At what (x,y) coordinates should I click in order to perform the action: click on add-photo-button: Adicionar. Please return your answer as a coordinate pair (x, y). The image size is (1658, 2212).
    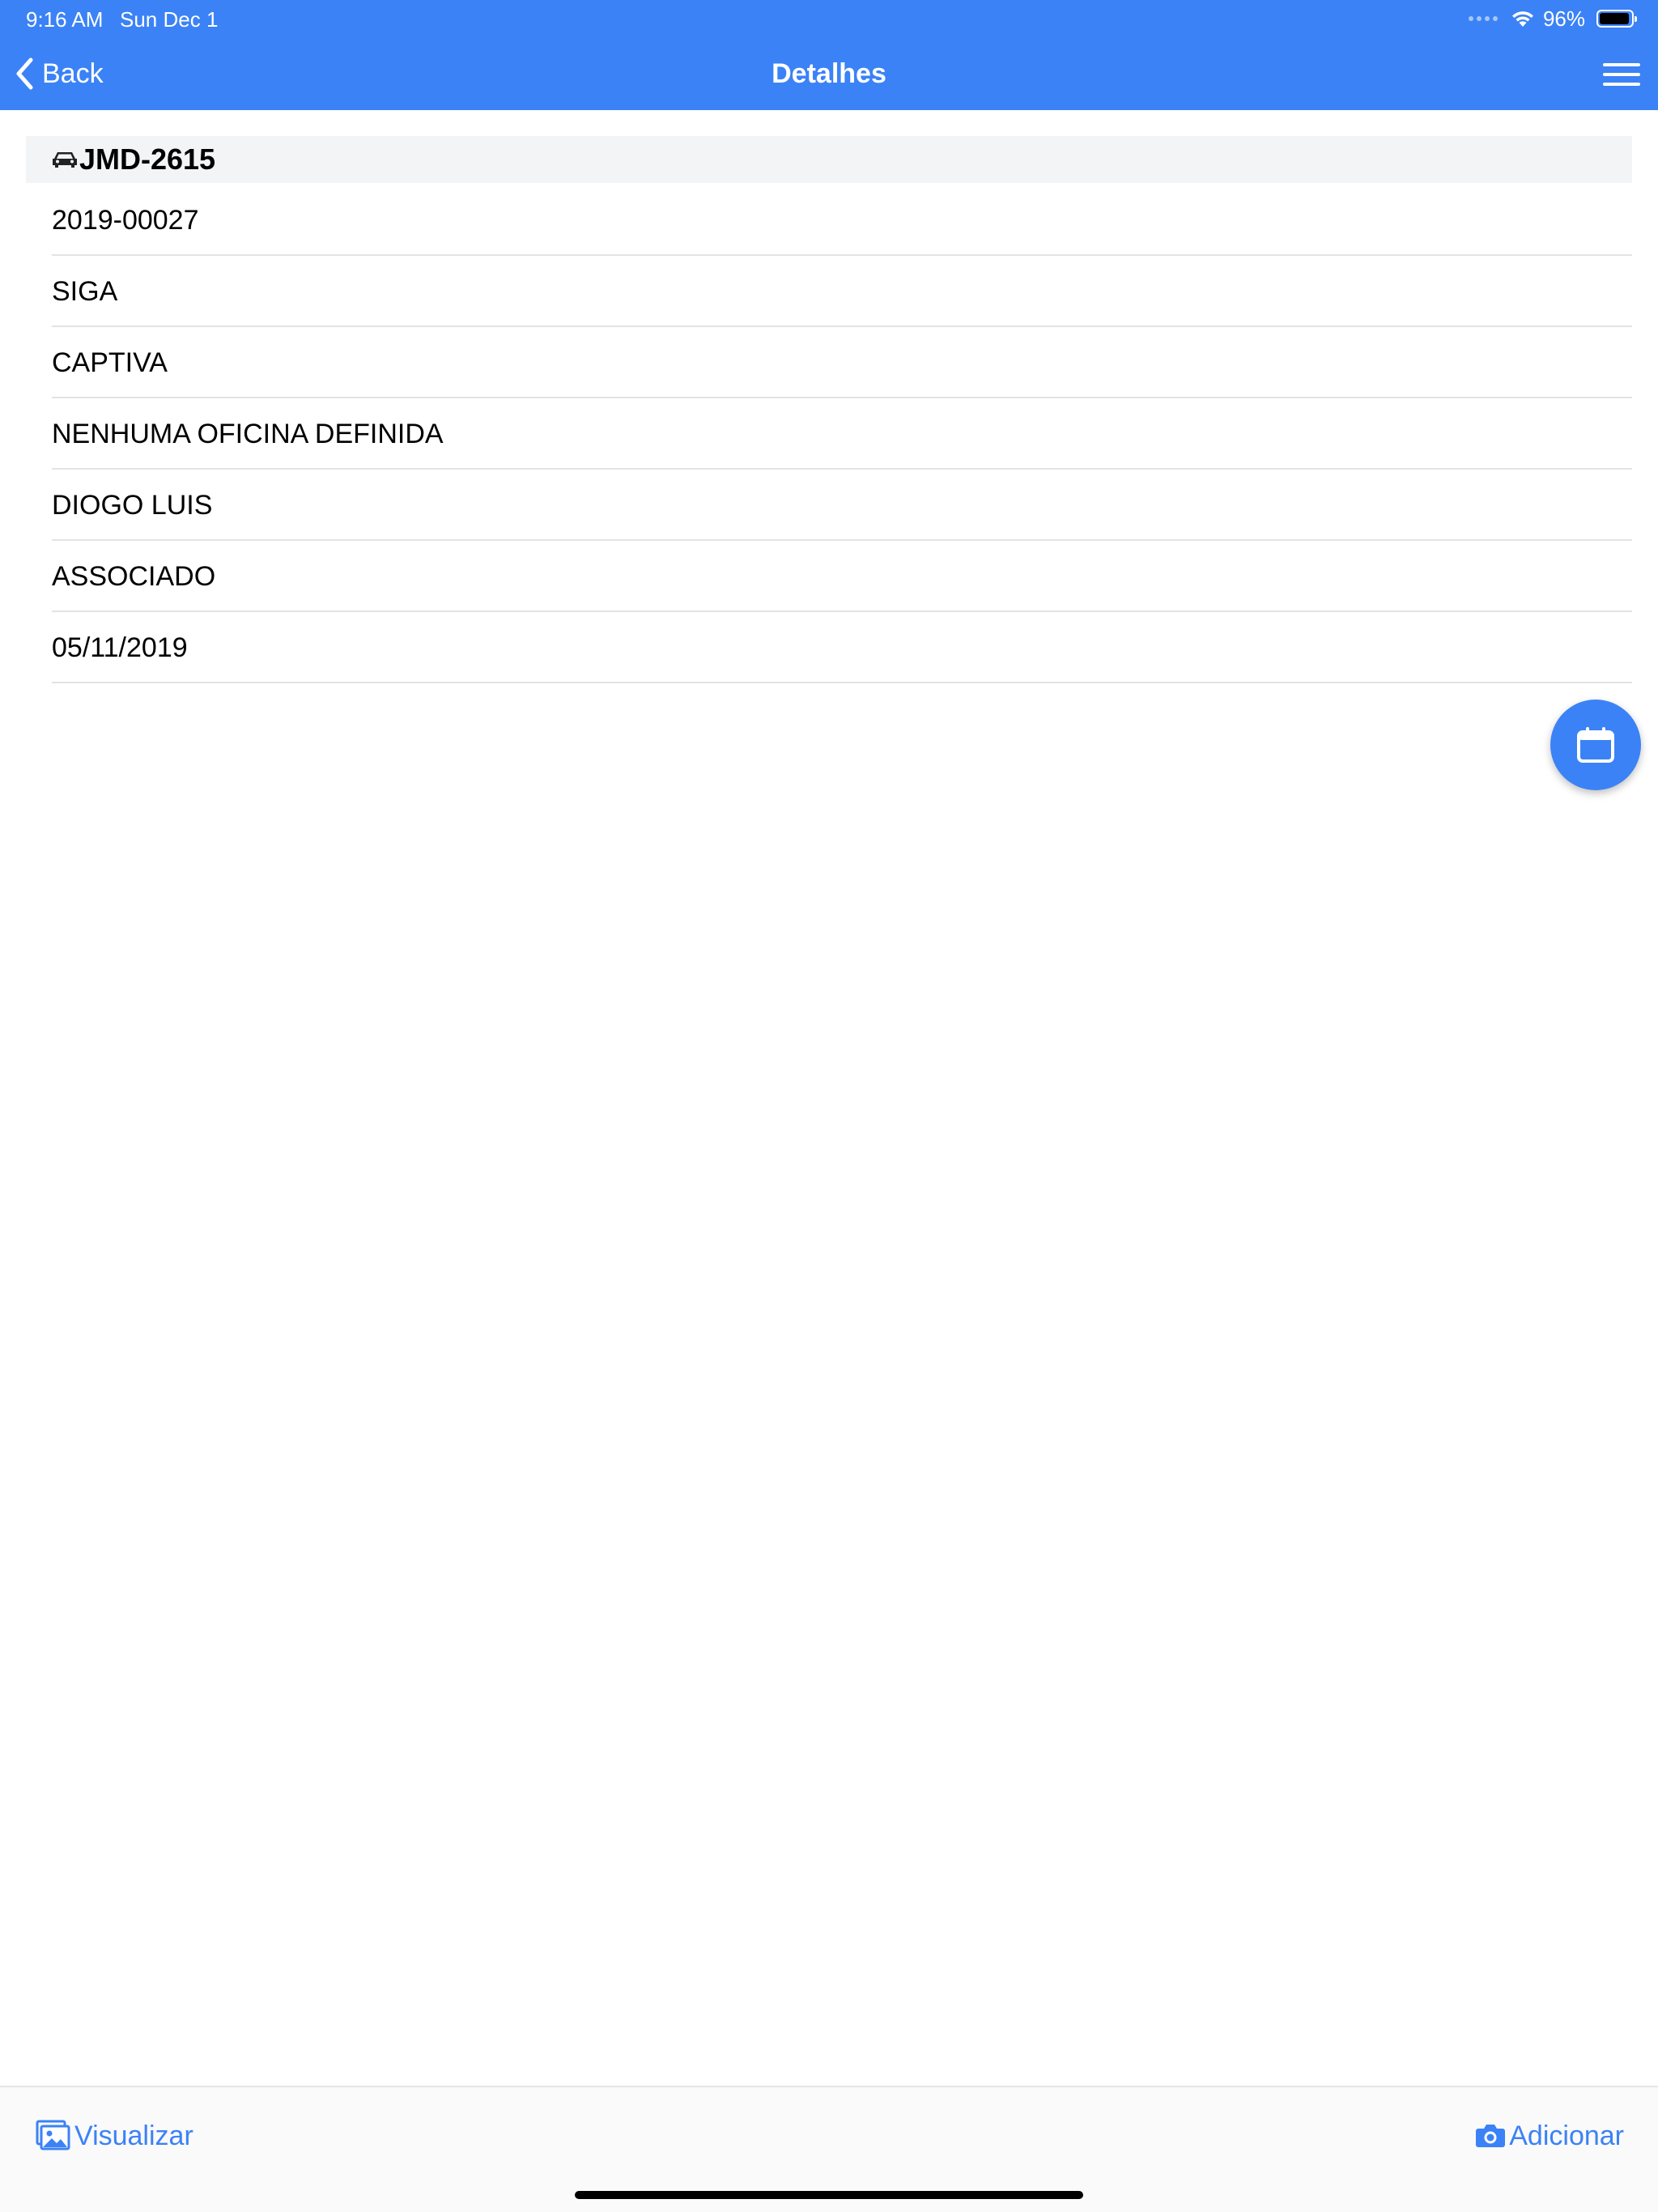
    Looking at the image, I should click on (1549, 2135).